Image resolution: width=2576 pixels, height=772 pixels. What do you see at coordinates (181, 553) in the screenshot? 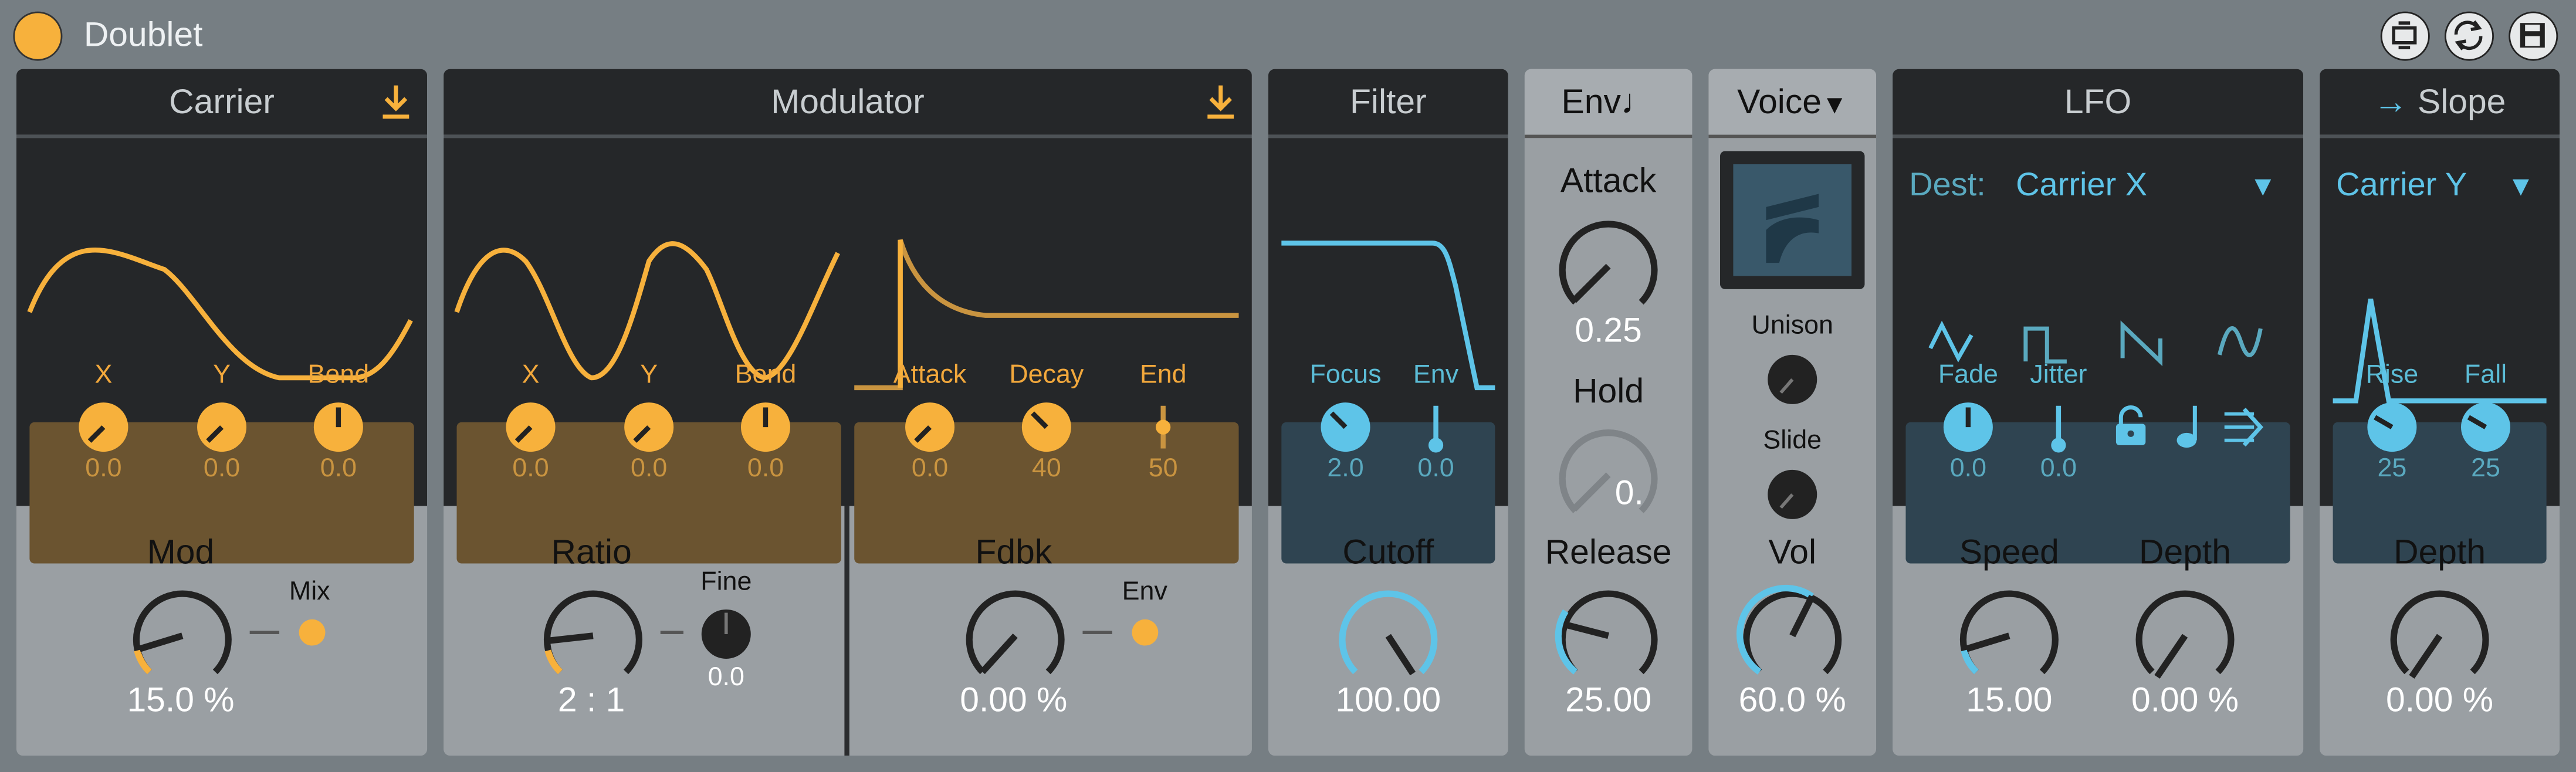
I see `mod-label: Mod` at bounding box center [181, 553].